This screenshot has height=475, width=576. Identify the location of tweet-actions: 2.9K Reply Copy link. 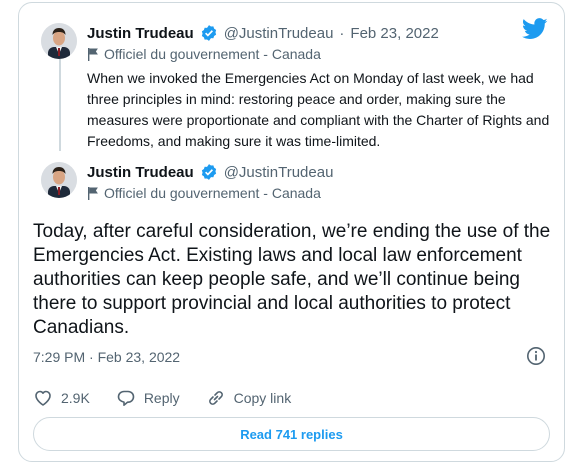
(175, 398).